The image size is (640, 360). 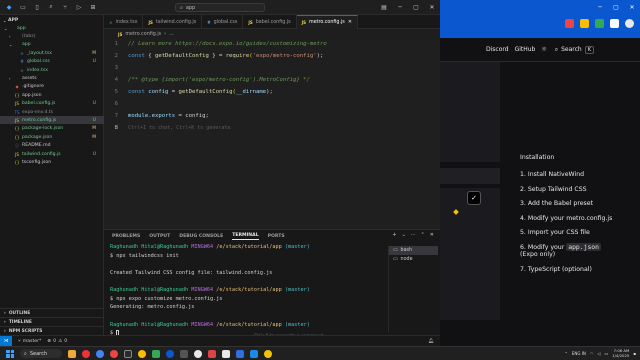 I want to click on explorer-root: ⌄ APP, so click(x=52, y=20).